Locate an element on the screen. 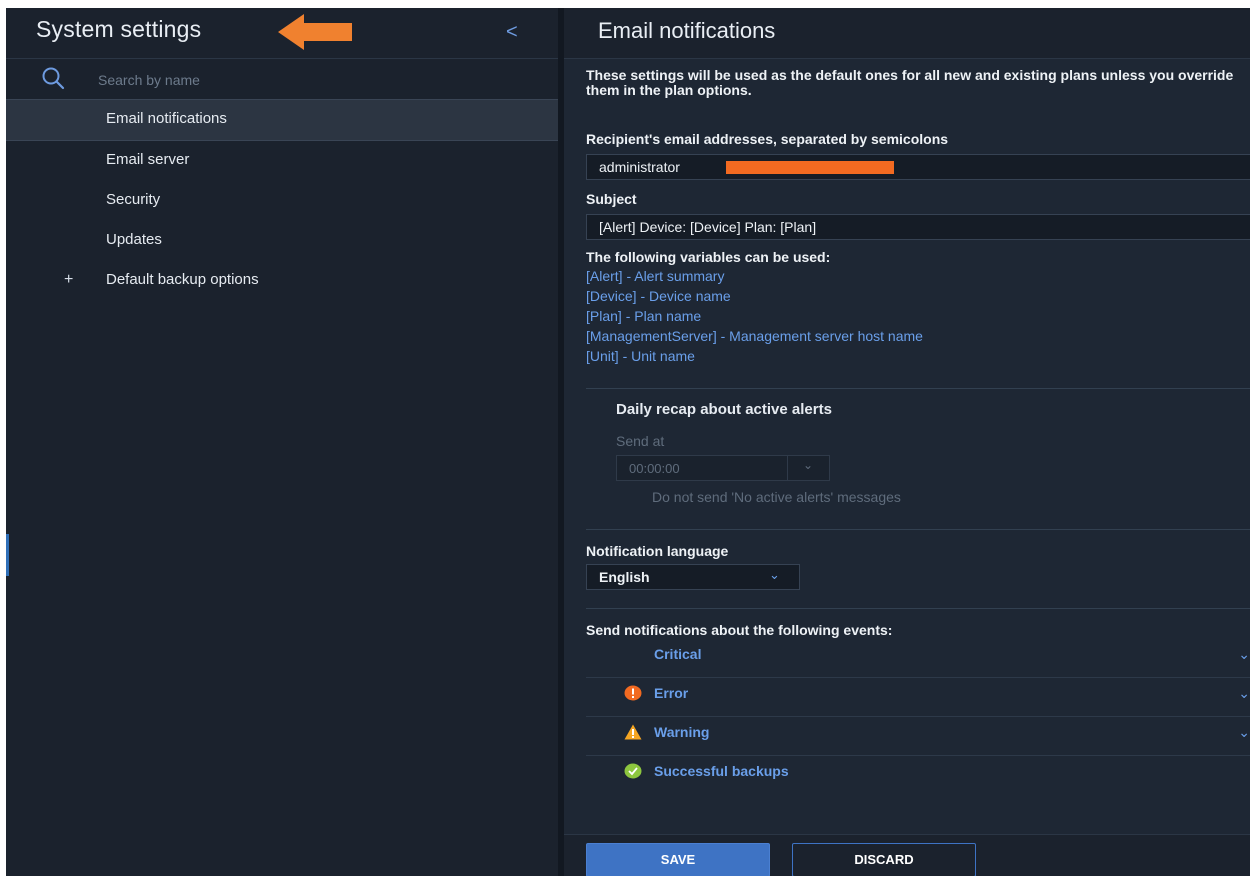 The width and height of the screenshot is (1250, 876). event-row-warning: Warning ⌄ is located at coordinates (918, 736).